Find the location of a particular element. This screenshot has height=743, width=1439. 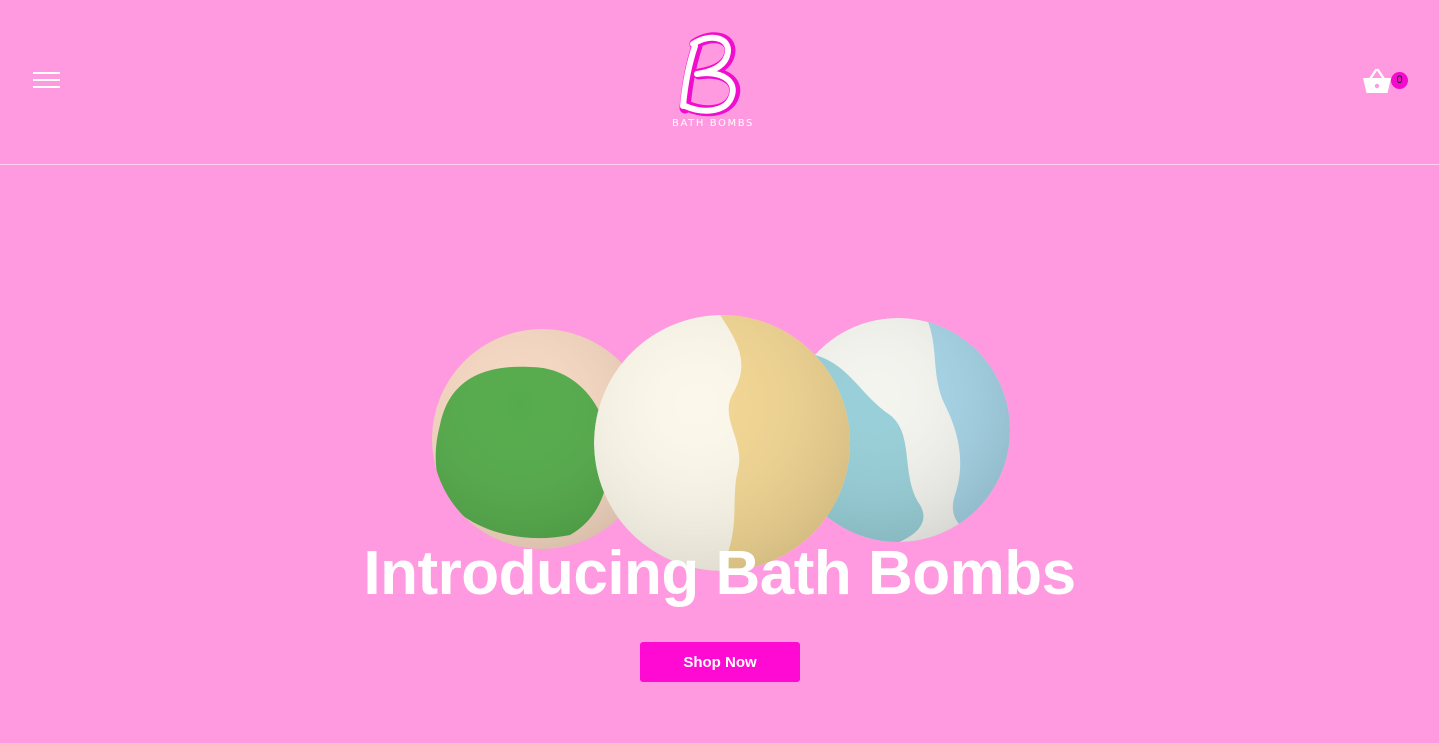

brand-logo: BATH BOMBS is located at coordinates (713, 82).